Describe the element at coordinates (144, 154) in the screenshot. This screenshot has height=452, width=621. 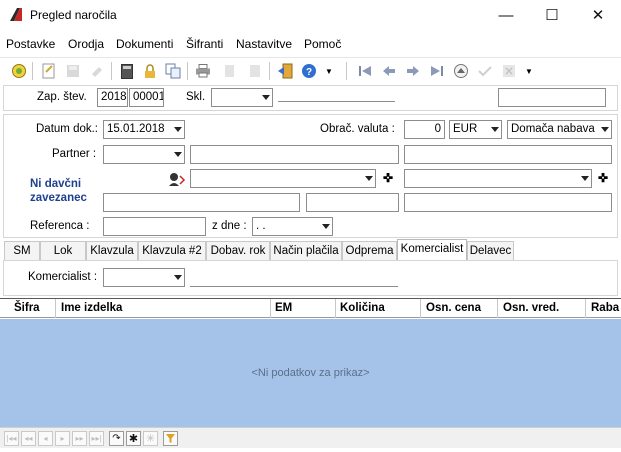
I see `partner-dropdown` at that location.